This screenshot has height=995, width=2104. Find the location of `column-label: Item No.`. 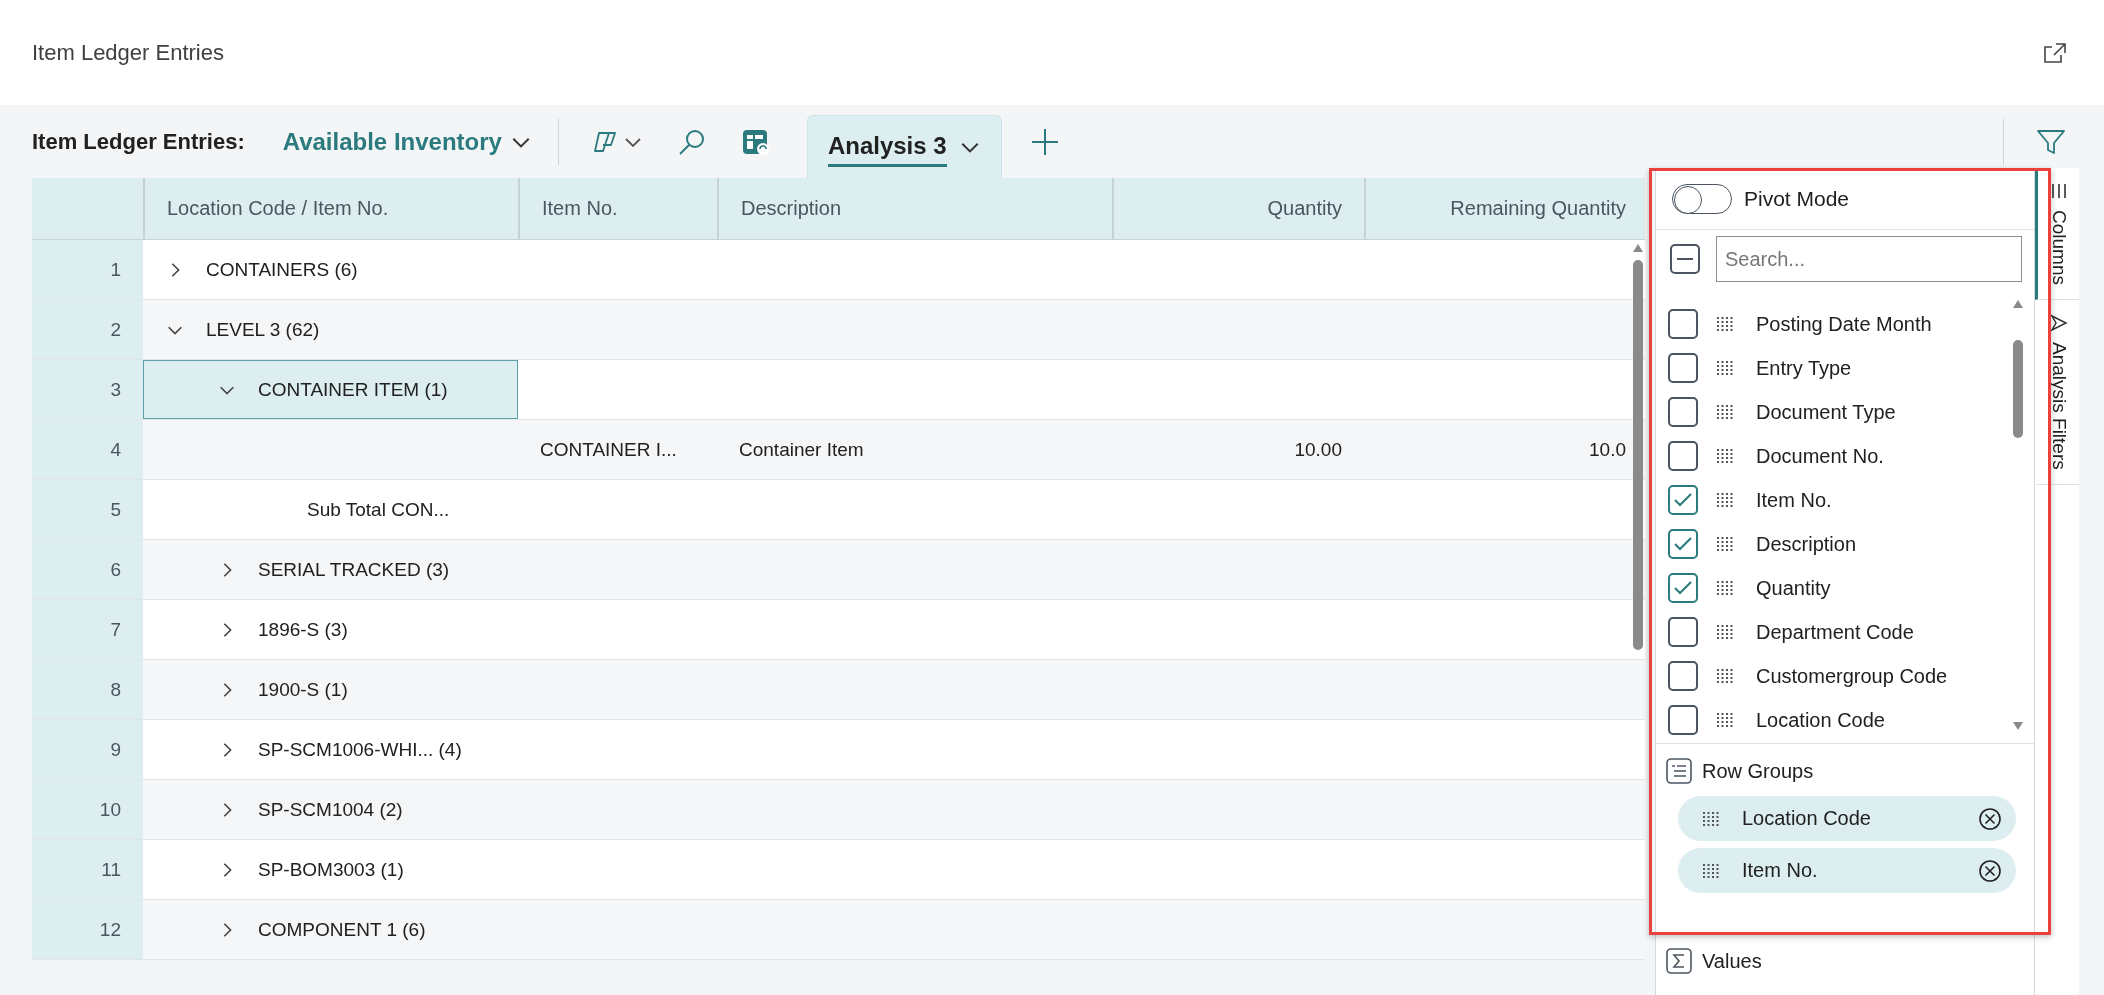

column-label: Item No. is located at coordinates (1794, 500).